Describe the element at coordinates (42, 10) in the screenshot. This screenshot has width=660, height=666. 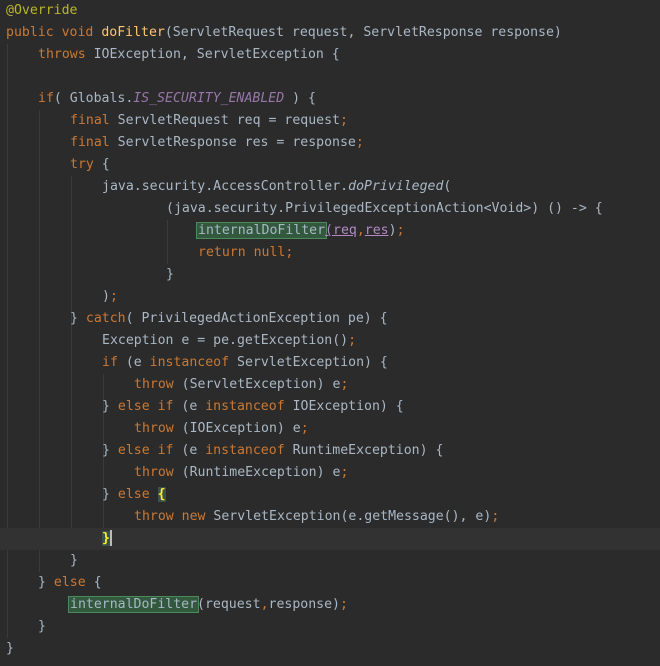
I see `annotation: @Override` at that location.